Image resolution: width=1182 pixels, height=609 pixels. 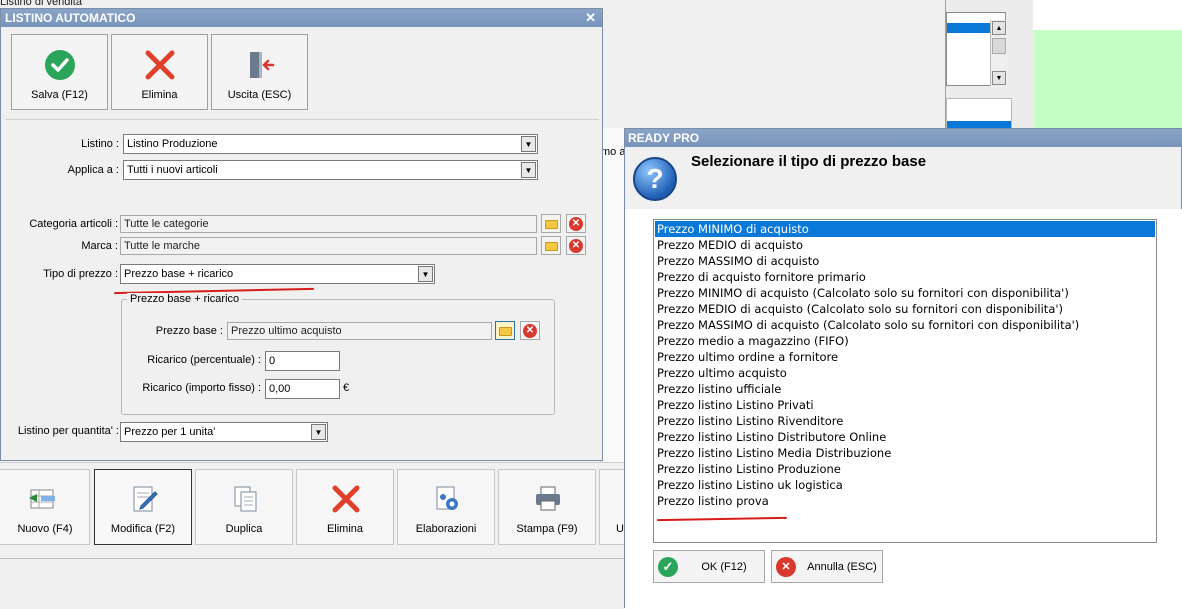 I want to click on categoria-clear-button: ✕, so click(x=576, y=223).